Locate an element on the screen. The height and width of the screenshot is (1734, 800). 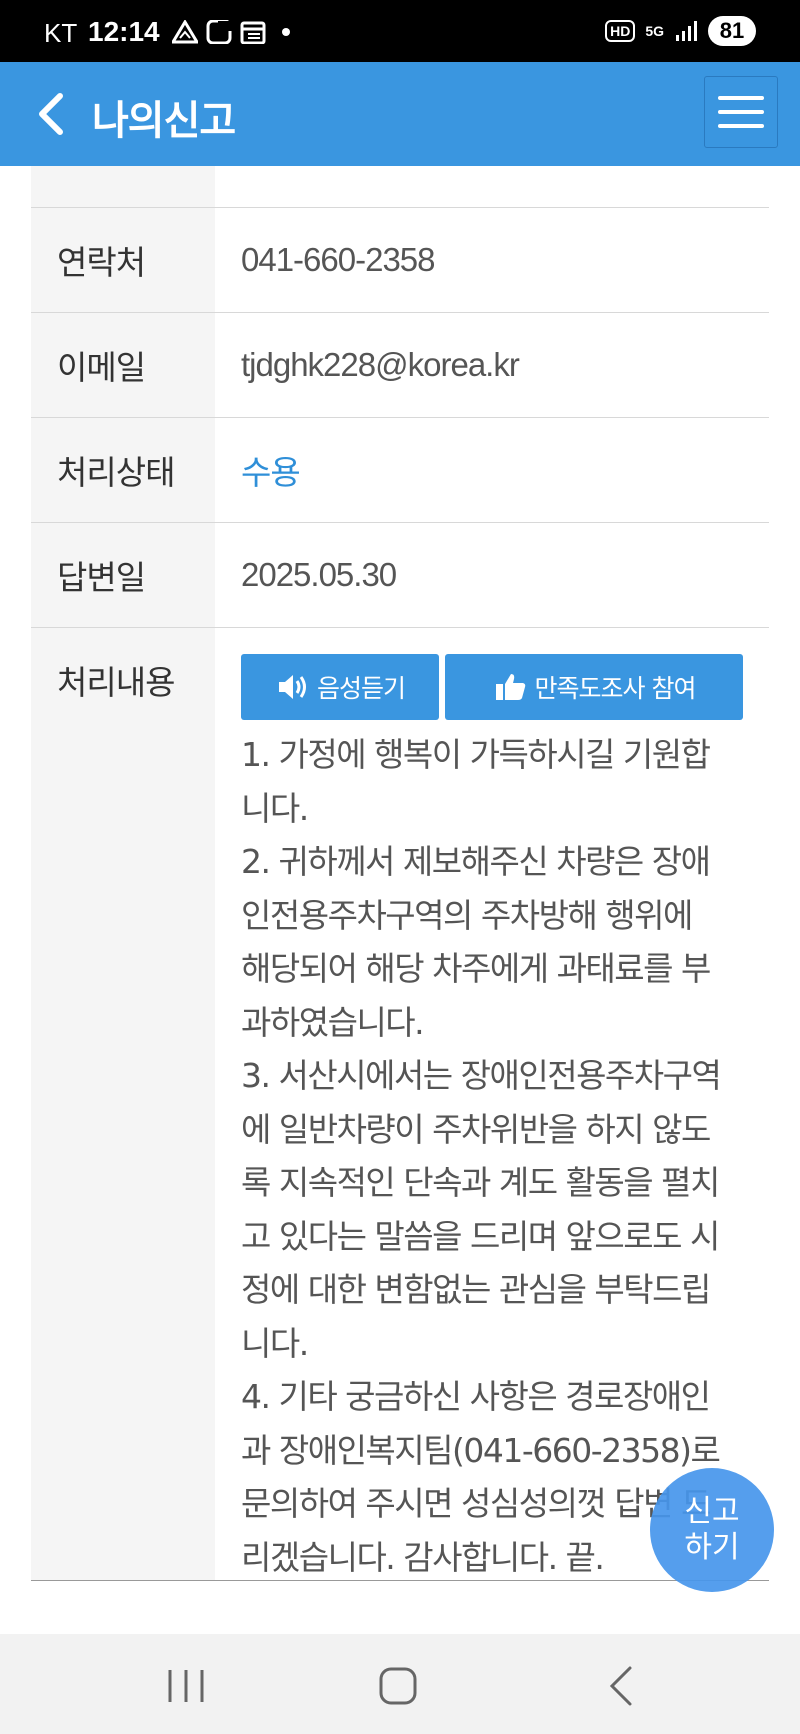
survey-label: 만족도조사 참여 is located at coordinates (615, 688).